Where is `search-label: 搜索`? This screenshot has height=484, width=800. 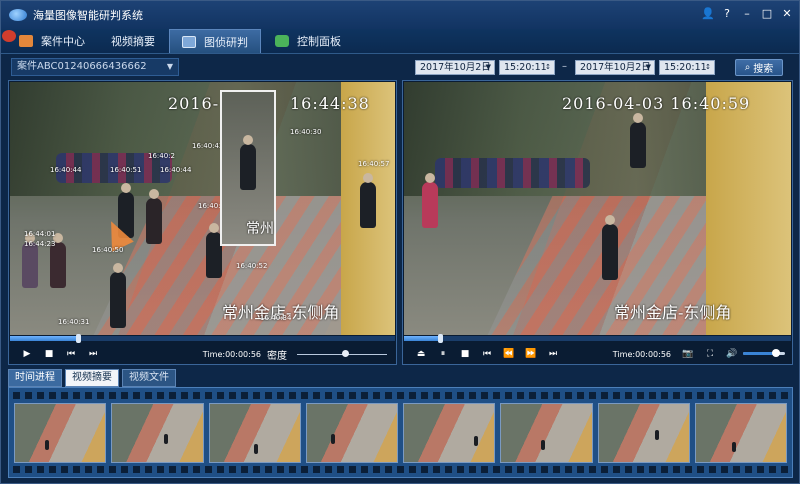
search-label: 搜索 is located at coordinates (763, 69).